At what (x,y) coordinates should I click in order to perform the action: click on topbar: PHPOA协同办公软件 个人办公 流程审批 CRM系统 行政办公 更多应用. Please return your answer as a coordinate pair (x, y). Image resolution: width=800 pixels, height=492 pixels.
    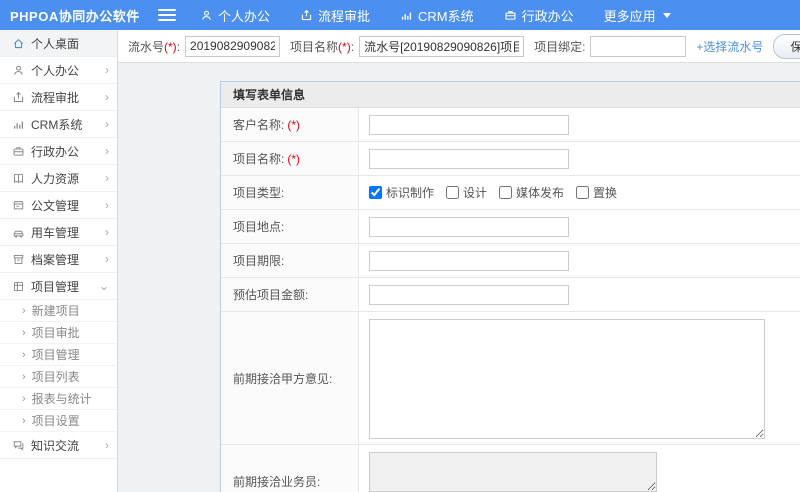
    Looking at the image, I should click on (400, 15).